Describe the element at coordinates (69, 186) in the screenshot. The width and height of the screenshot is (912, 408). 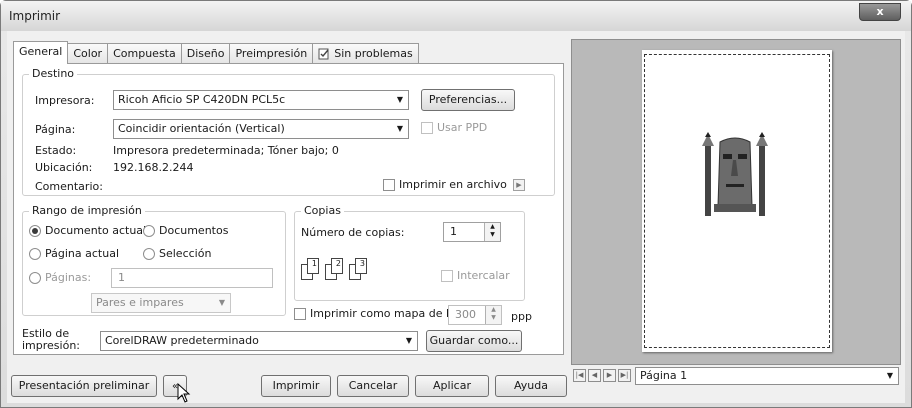
I see `comment-label: Comentario:` at that location.